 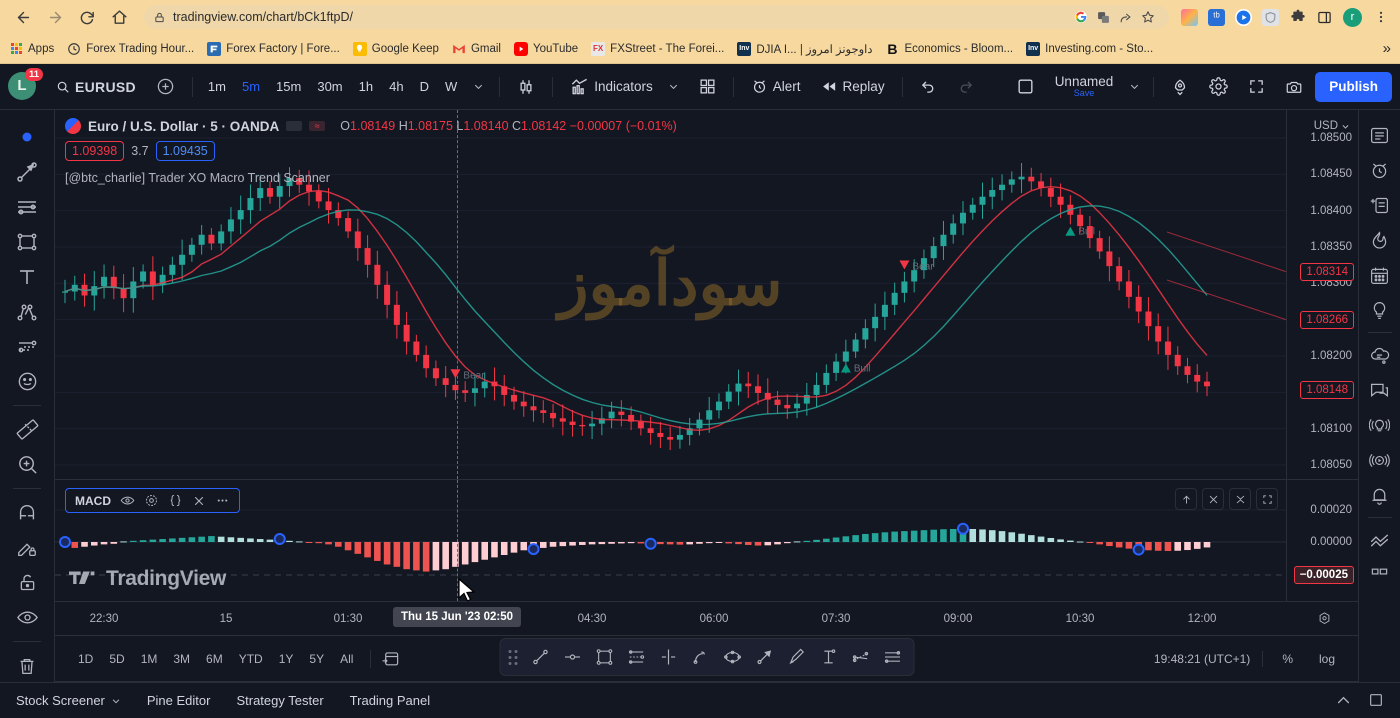 What do you see at coordinates (175, 500) in the screenshot?
I see `source-code-icon` at bounding box center [175, 500].